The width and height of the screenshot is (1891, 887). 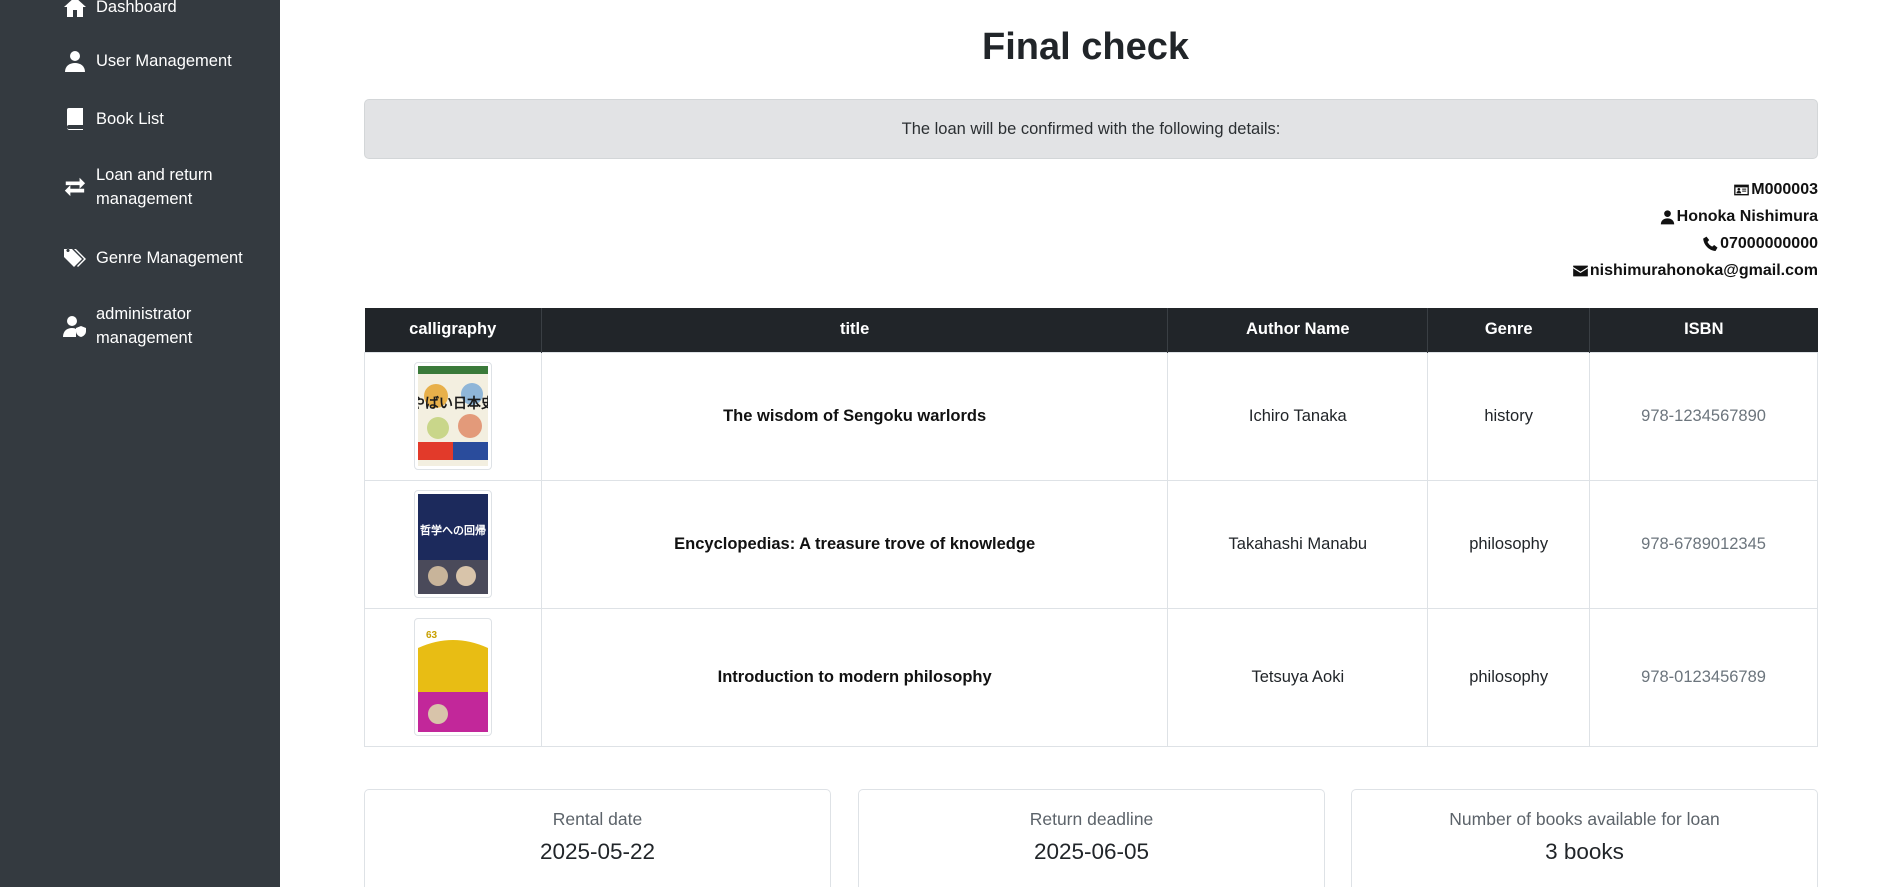 I want to click on sidebar-item-dashboard: Dashboard, so click(x=119, y=10).